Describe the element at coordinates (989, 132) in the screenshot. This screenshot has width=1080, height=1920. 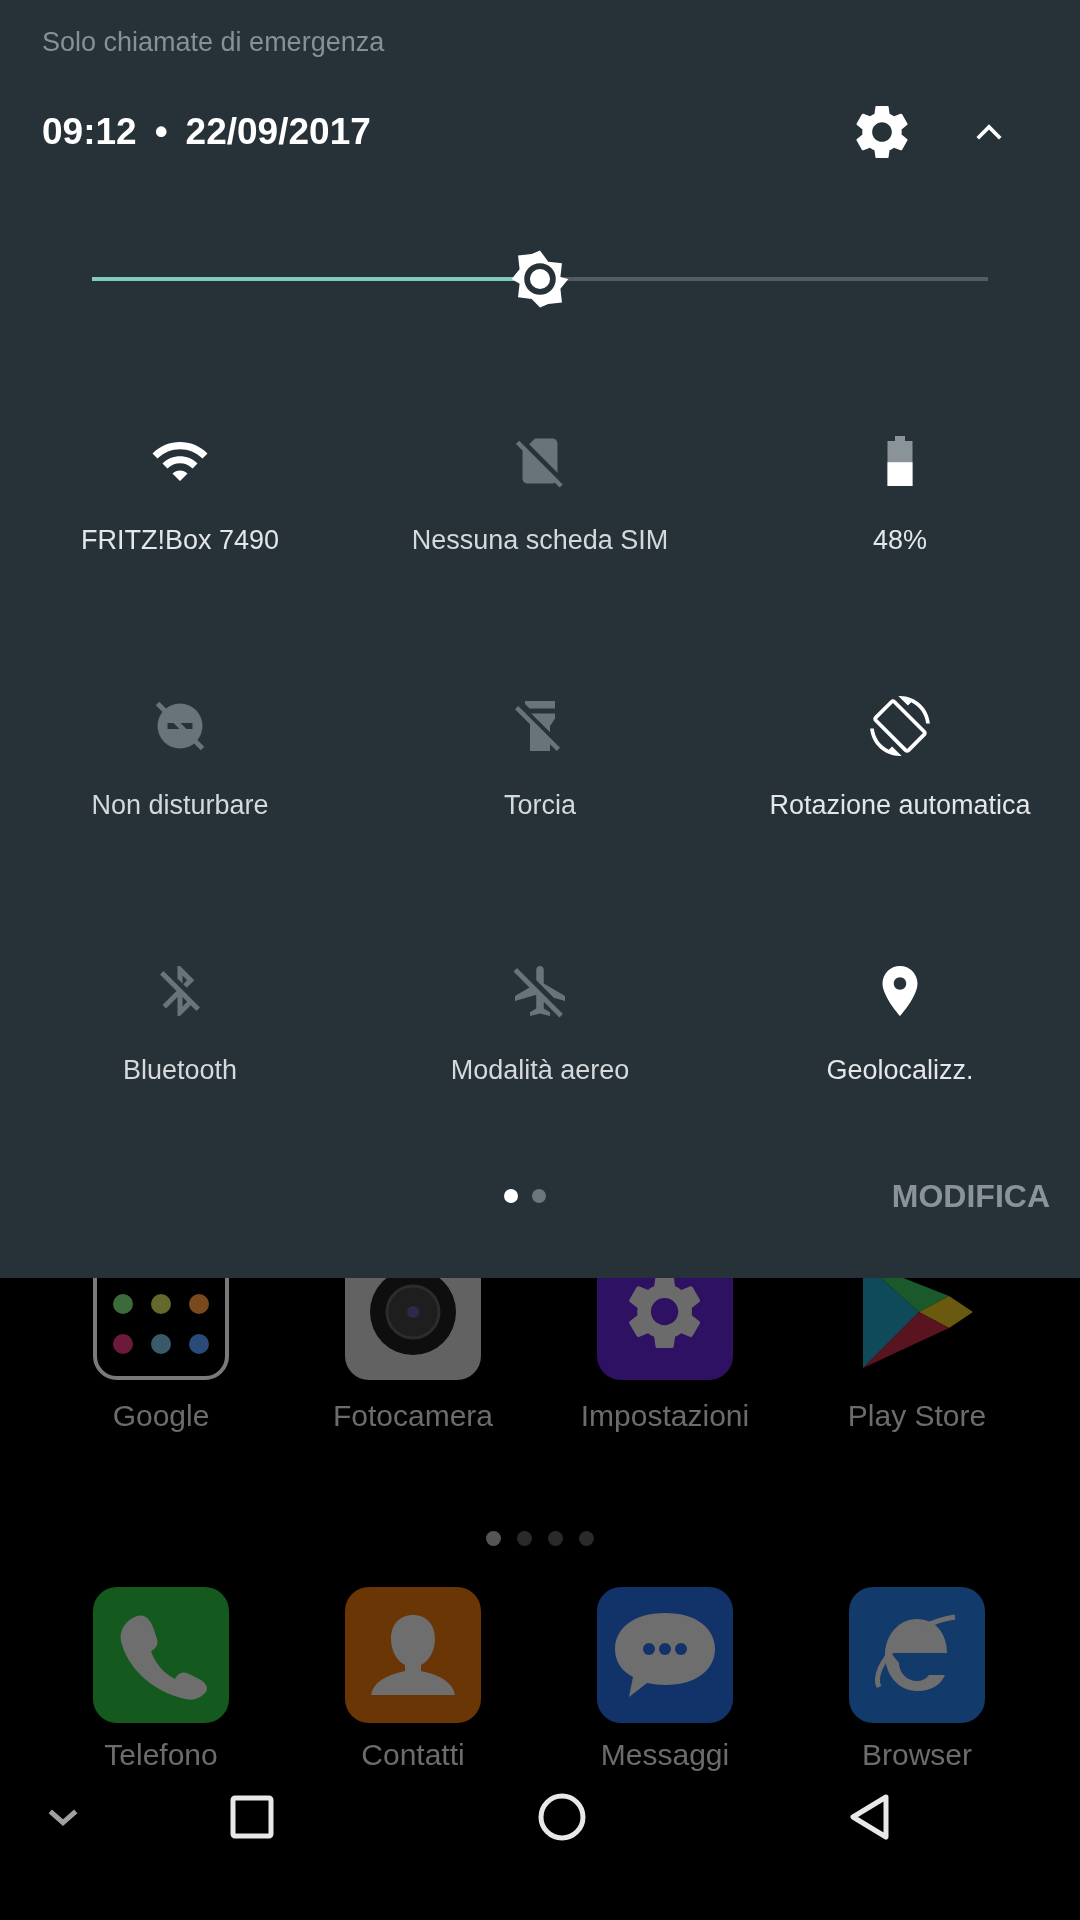
I see `caret-up-icon` at that location.